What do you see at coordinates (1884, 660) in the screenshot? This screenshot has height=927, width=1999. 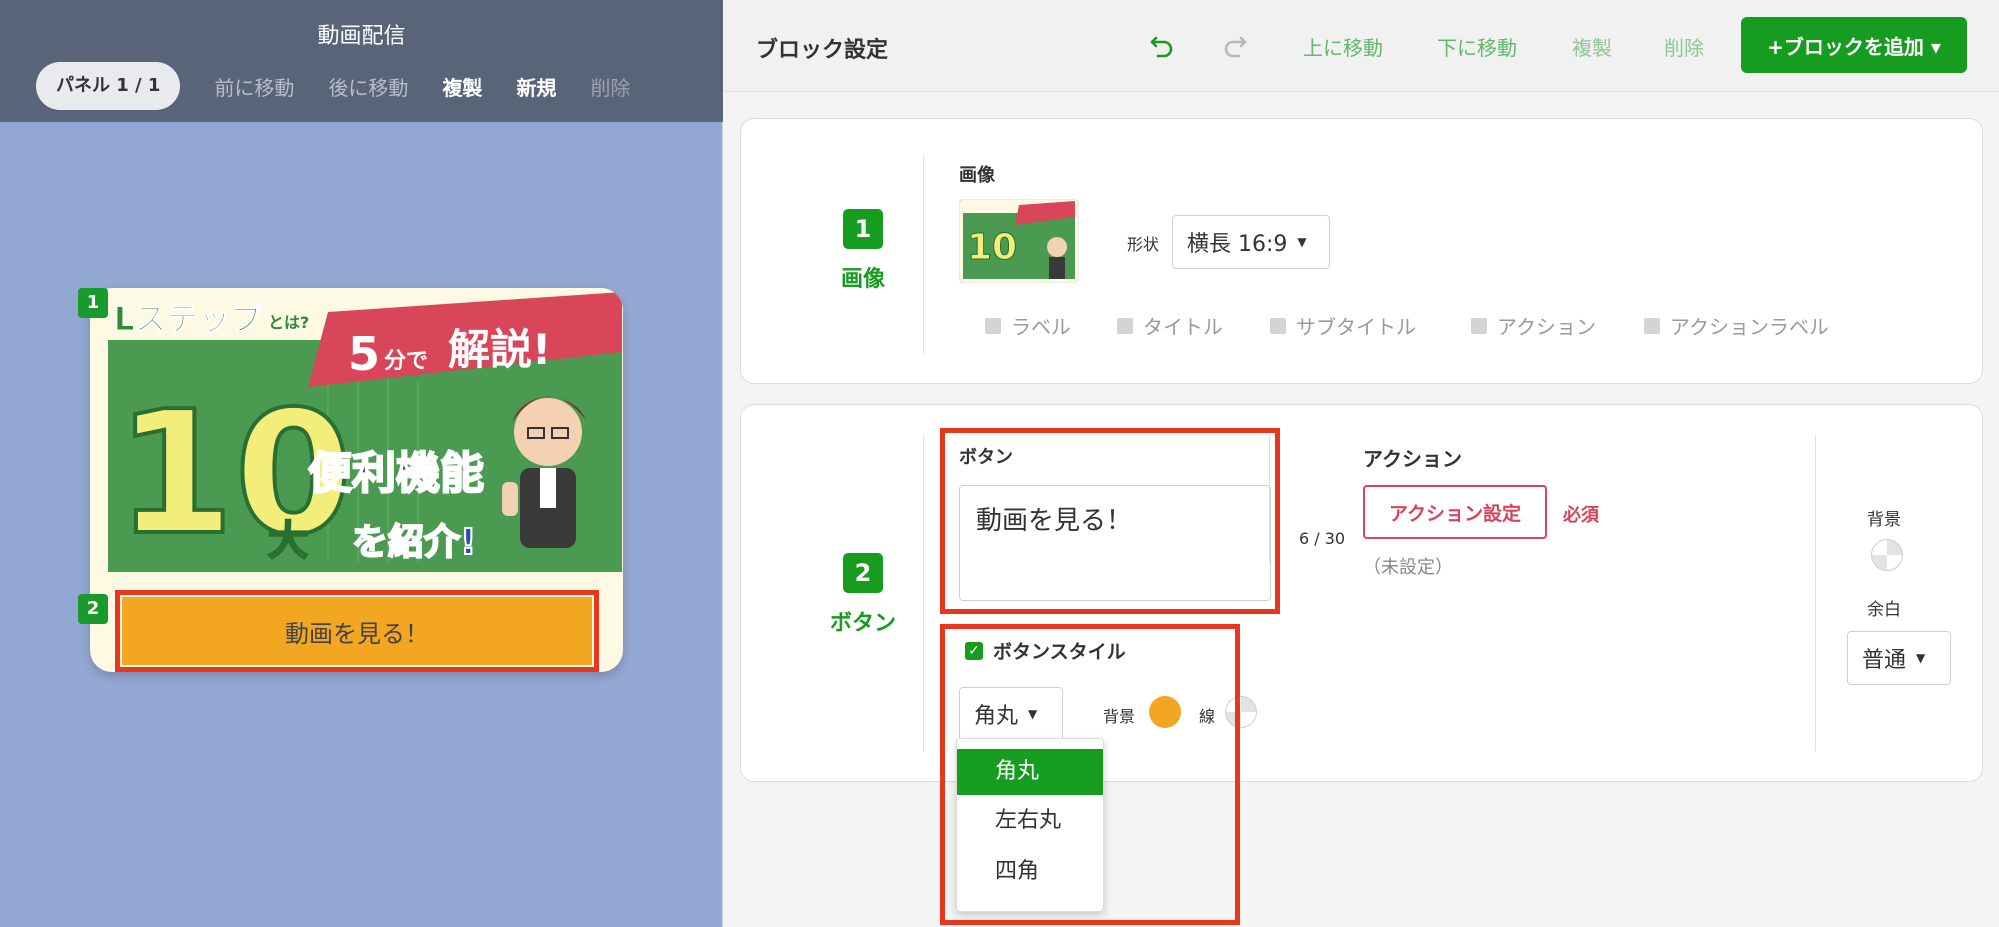 I see `margin-value: 普通` at bounding box center [1884, 660].